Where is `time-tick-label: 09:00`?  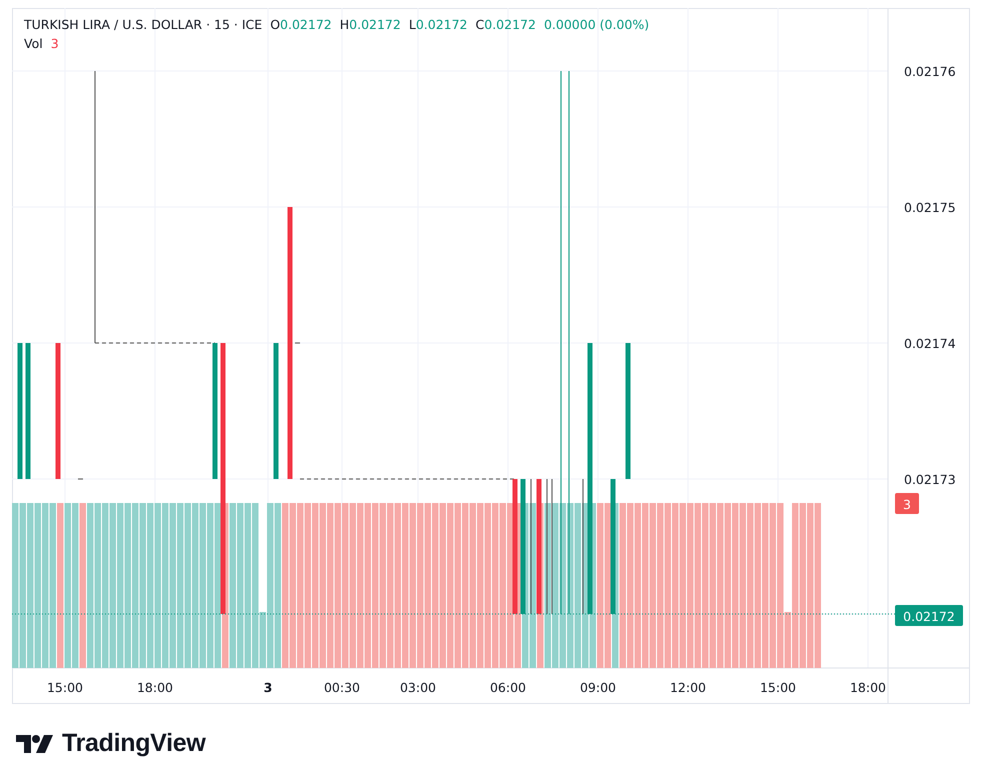 time-tick-label: 09:00 is located at coordinates (598, 687).